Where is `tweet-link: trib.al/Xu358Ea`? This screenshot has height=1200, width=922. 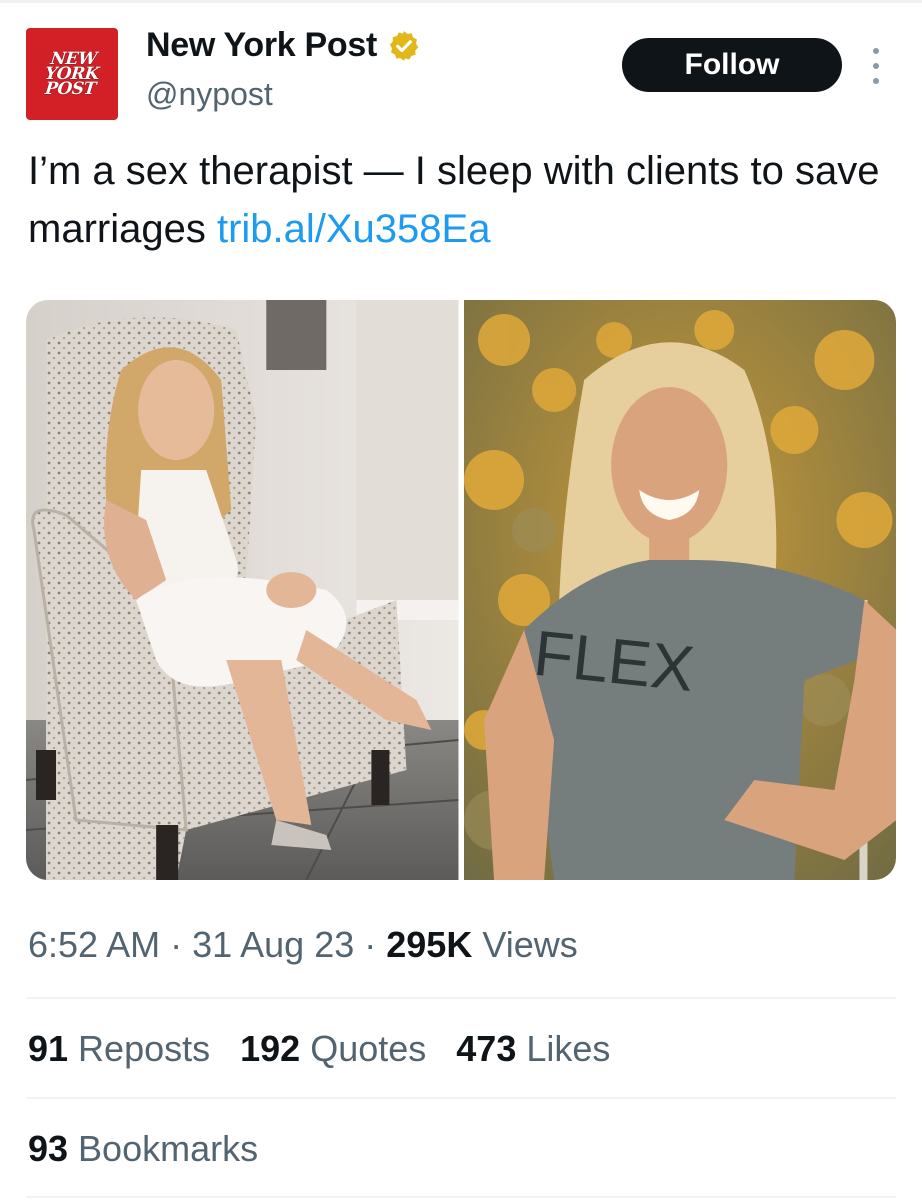
tweet-link: trib.al/Xu358Ea is located at coordinates (354, 229).